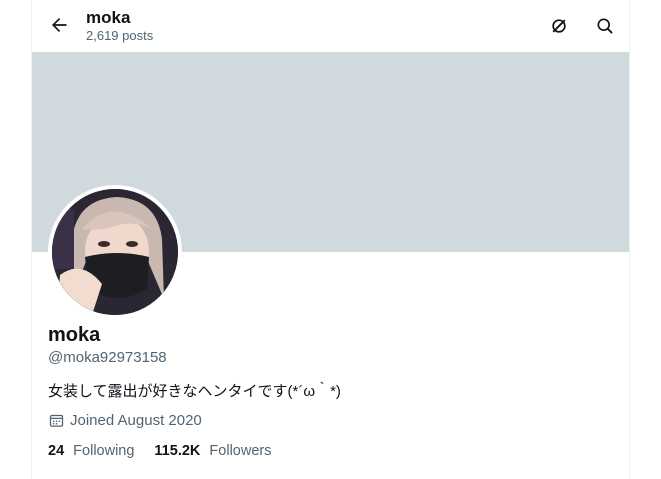 The height and width of the screenshot is (479, 661). Describe the element at coordinates (136, 420) in the screenshot. I see `joined-label: Joined August 2020` at that location.